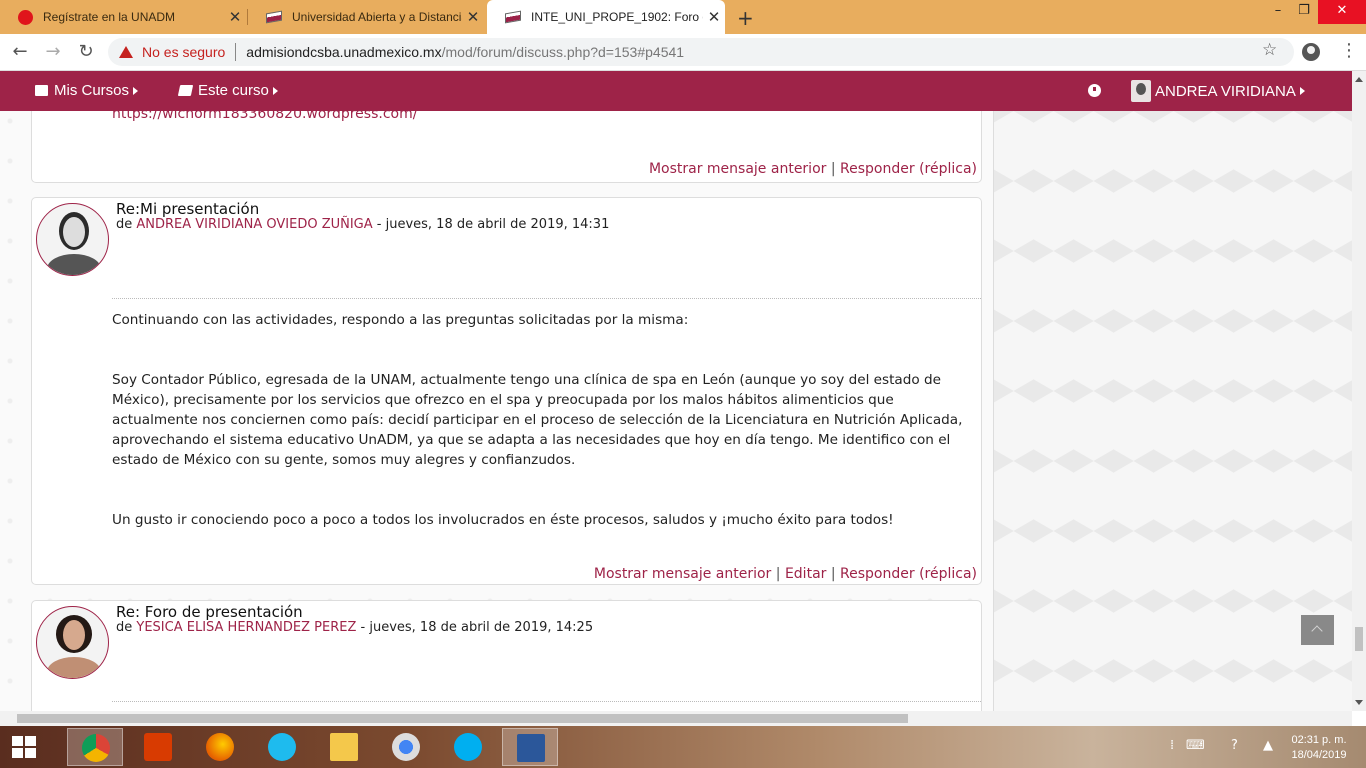  What do you see at coordinates (1359, 702) in the screenshot?
I see `scroll-down-icon` at bounding box center [1359, 702].